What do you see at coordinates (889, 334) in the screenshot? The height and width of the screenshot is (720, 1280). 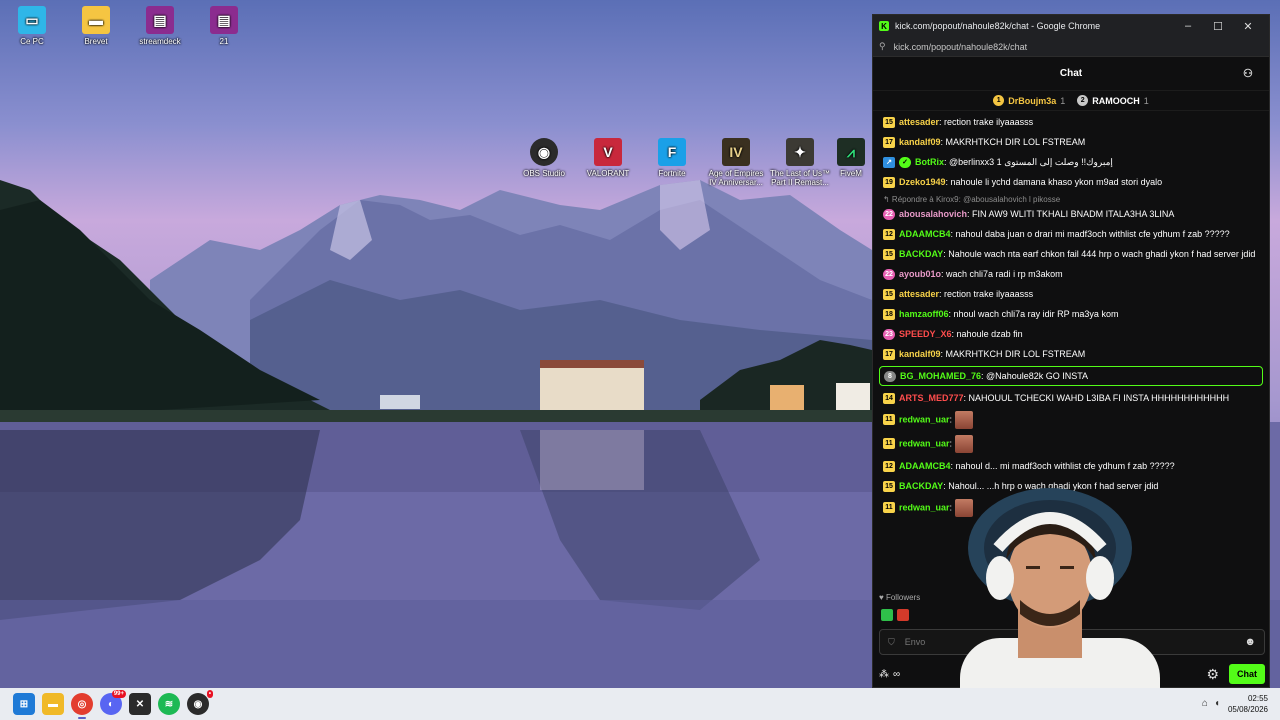 I see `badge-icon: 23` at bounding box center [889, 334].